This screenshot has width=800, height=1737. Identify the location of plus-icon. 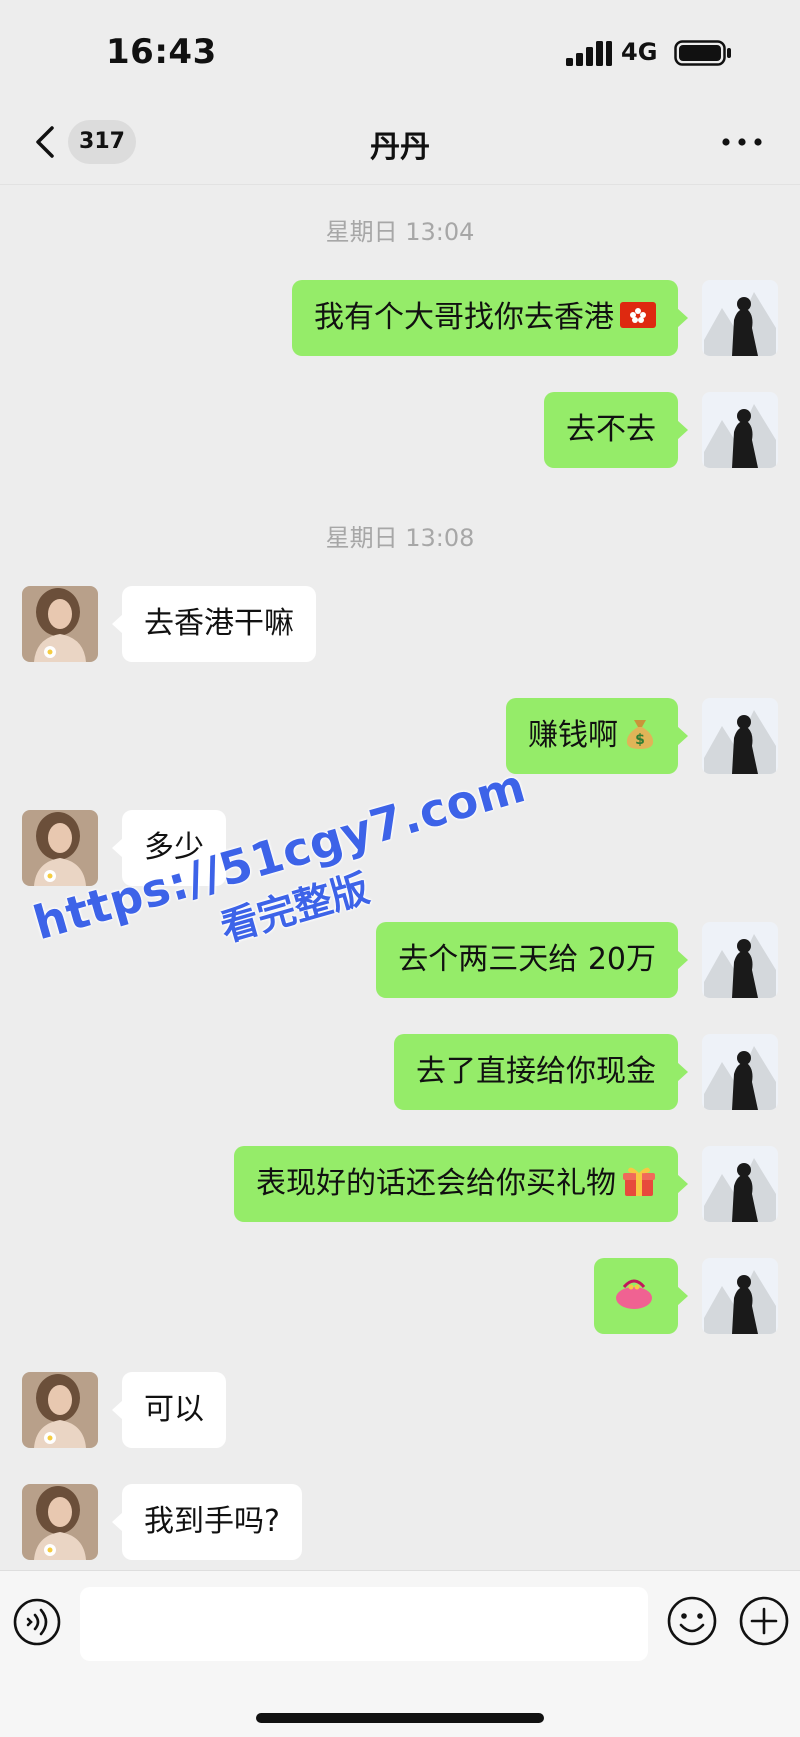
(764, 1621).